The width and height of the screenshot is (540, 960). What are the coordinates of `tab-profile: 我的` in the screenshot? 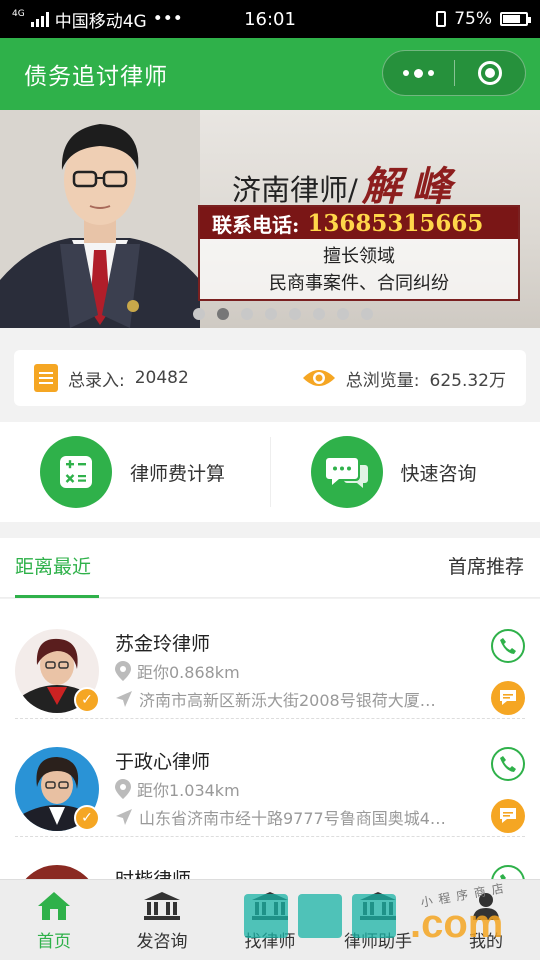 It's located at (486, 920).